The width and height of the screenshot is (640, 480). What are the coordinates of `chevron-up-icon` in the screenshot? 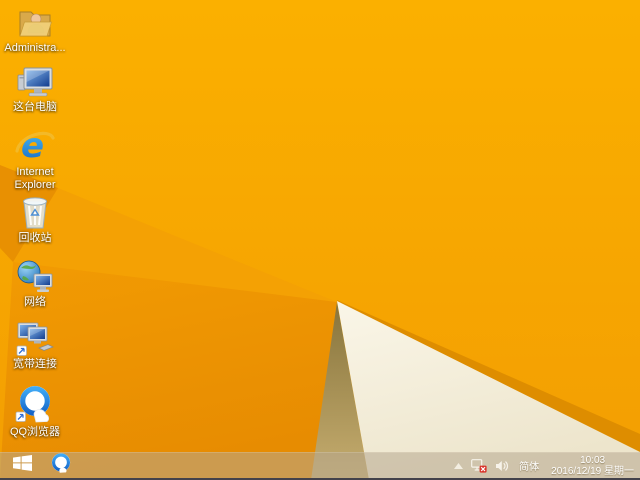 It's located at (459, 465).